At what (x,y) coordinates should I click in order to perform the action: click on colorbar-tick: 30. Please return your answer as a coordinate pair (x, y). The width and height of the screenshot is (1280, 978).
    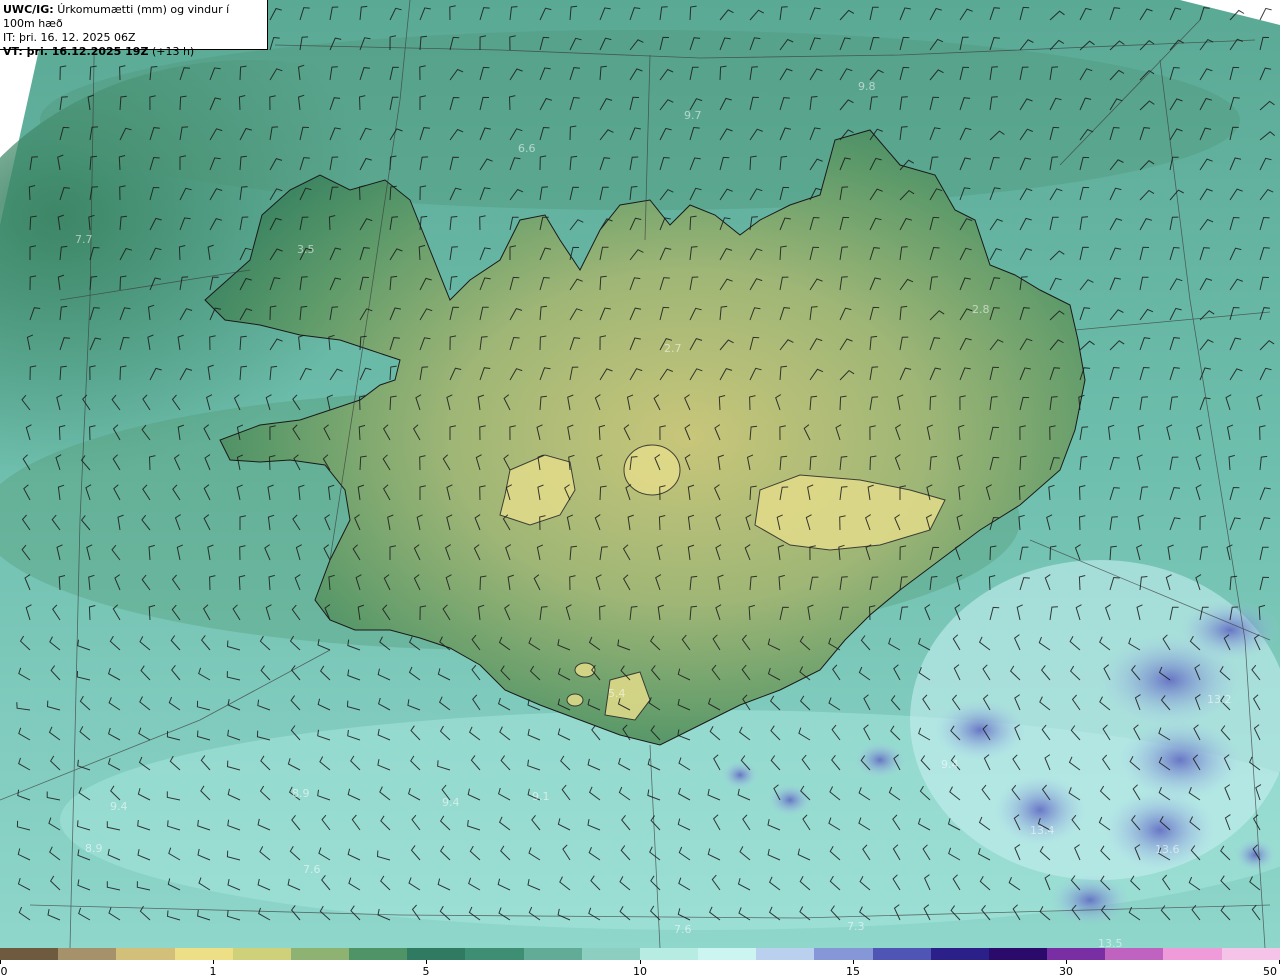
    Looking at the image, I should click on (1066, 971).